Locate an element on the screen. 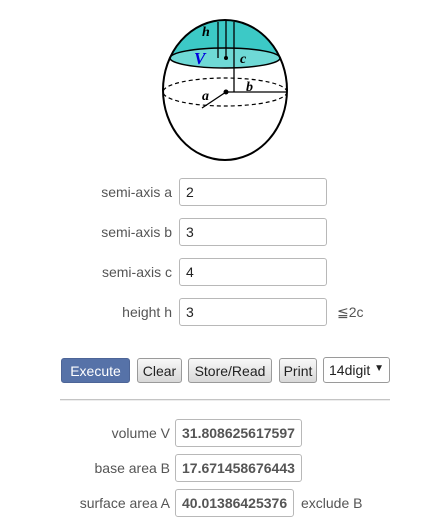 The width and height of the screenshot is (423, 531). output-row-base-area: base area B 17.671458676443 is located at coordinates (211, 469).